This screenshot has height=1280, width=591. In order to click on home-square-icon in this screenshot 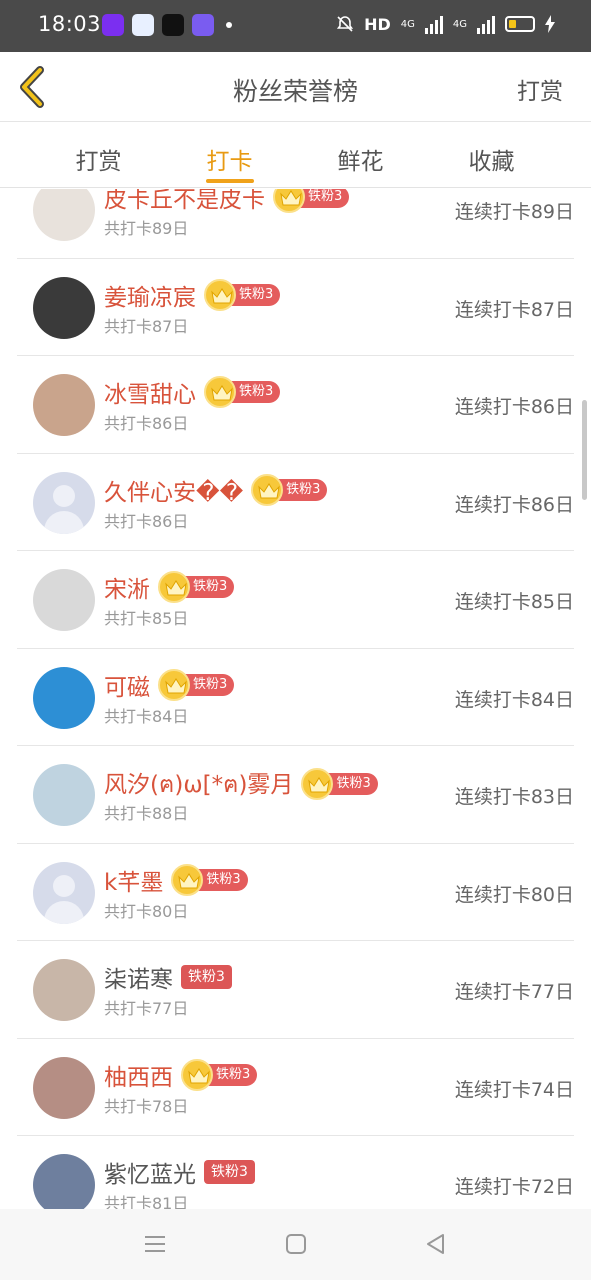, I will do `click(296, 1244)`.